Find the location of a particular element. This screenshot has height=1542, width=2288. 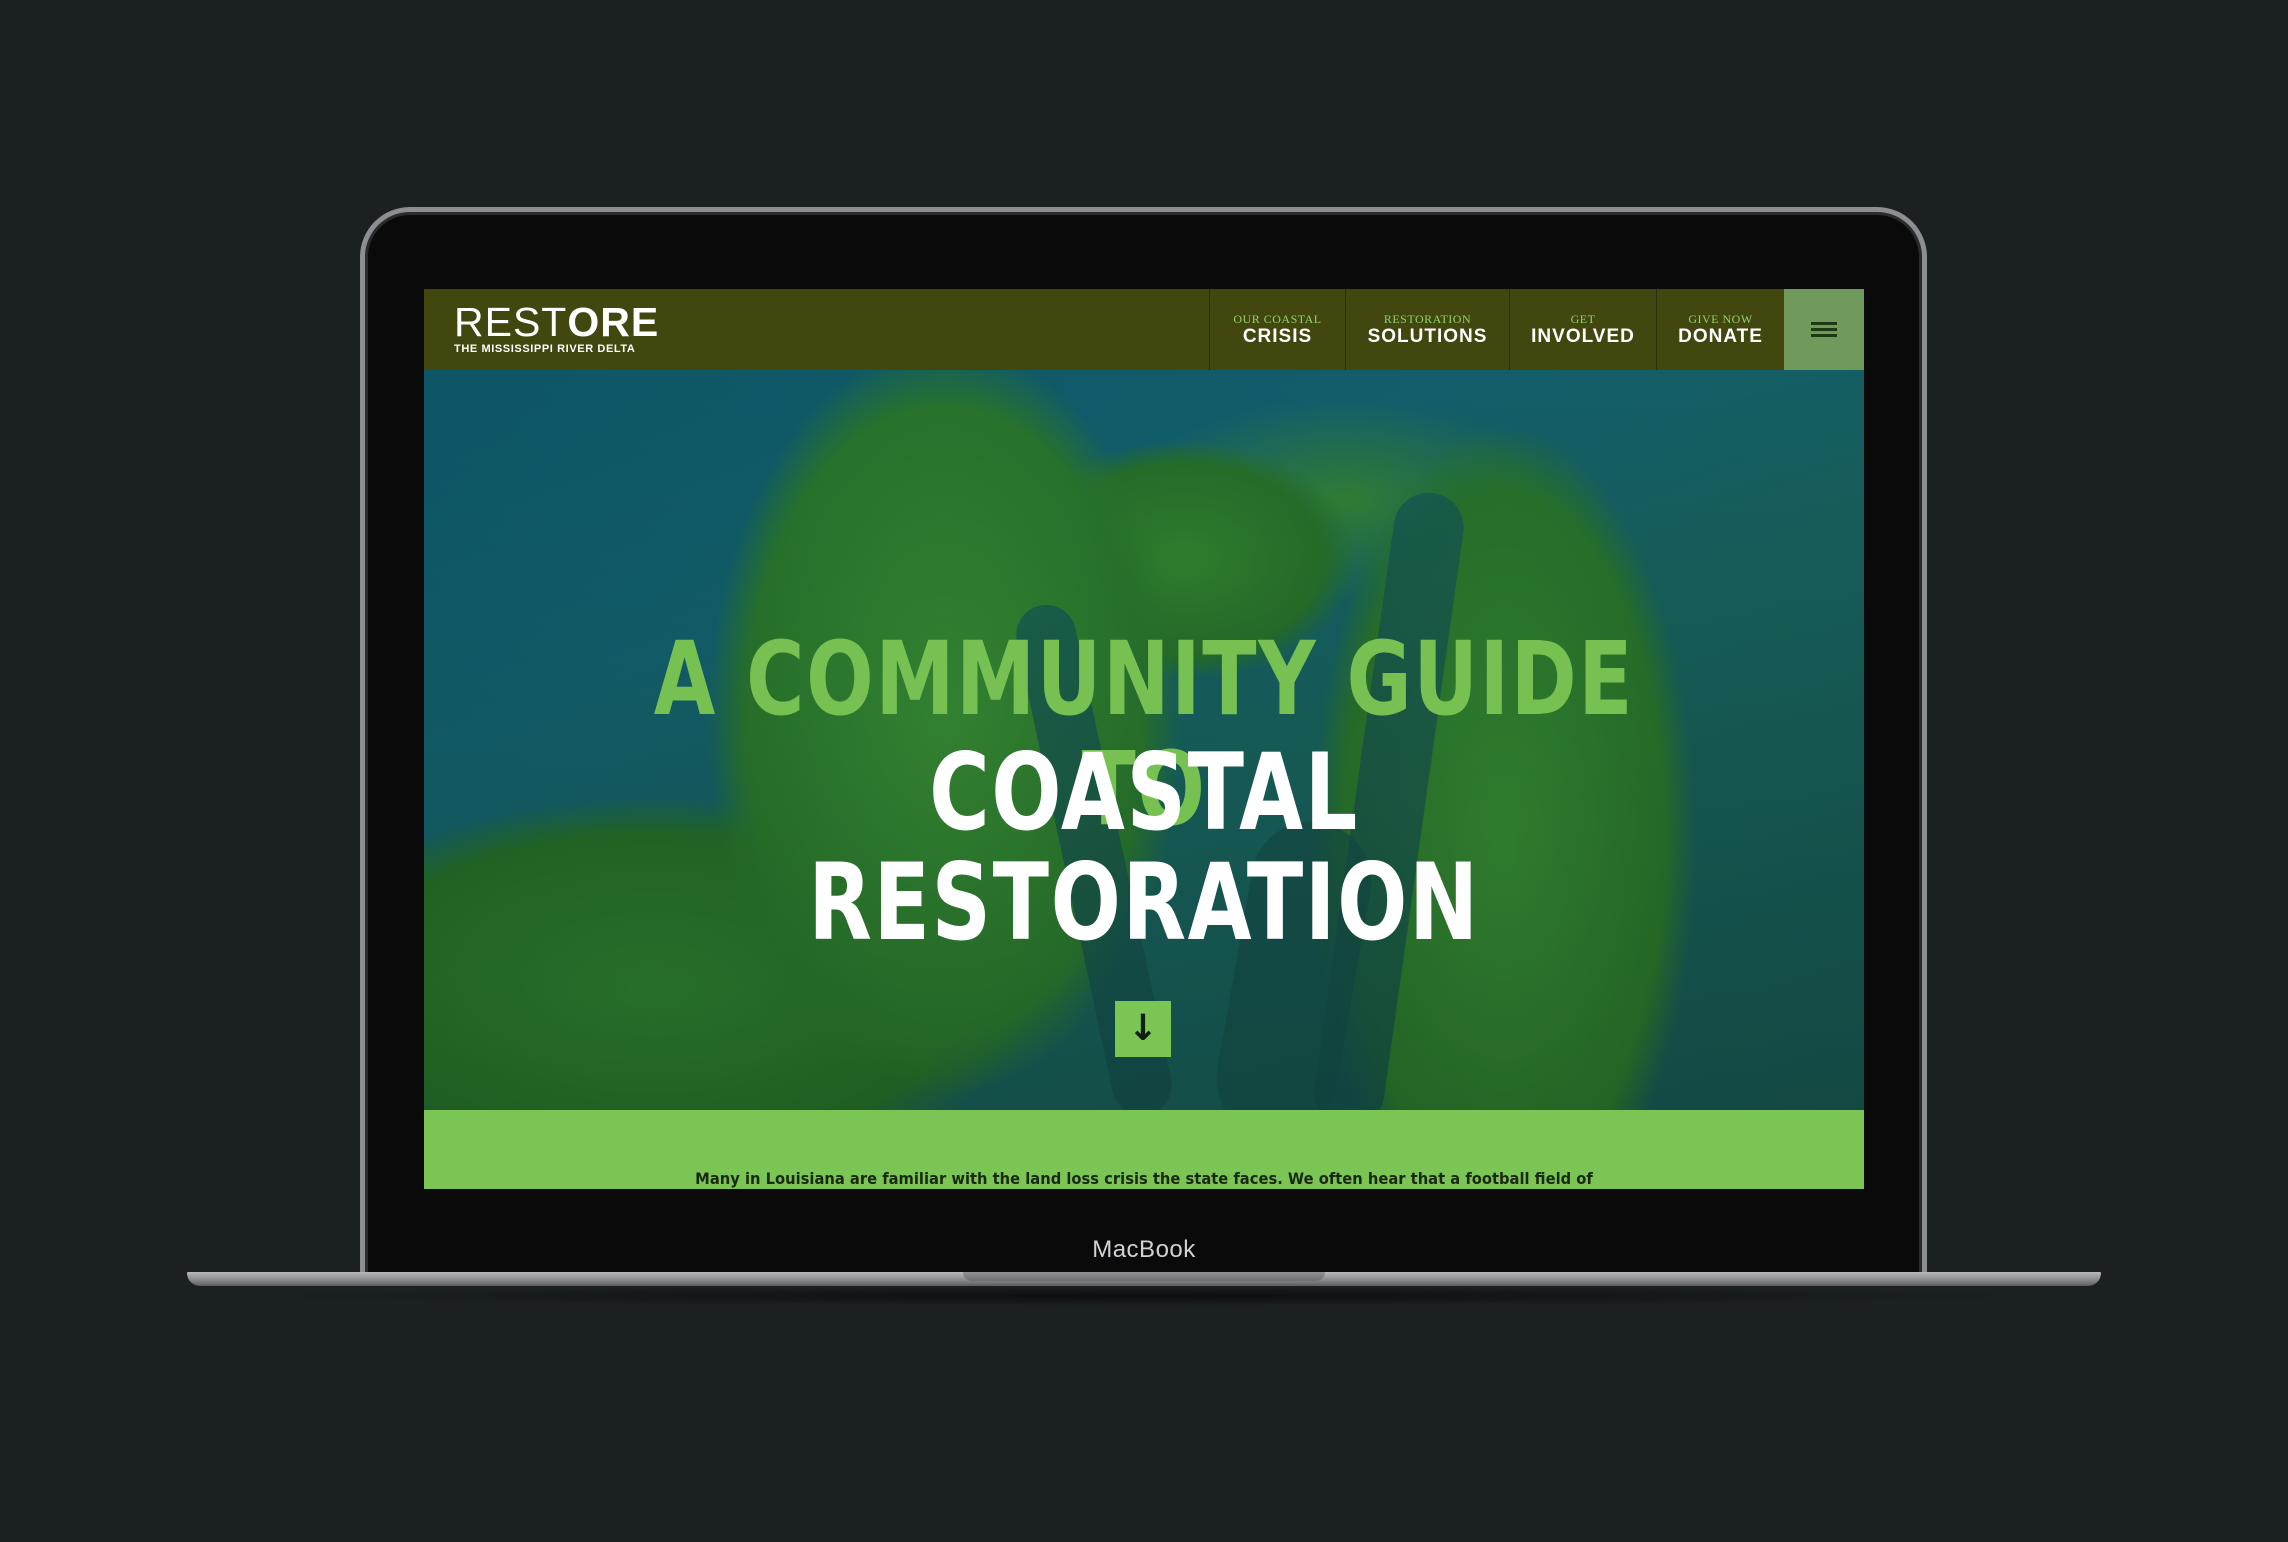

nav-item-solutions: RESTORATION SOLUTIONS is located at coordinates (1427, 329).